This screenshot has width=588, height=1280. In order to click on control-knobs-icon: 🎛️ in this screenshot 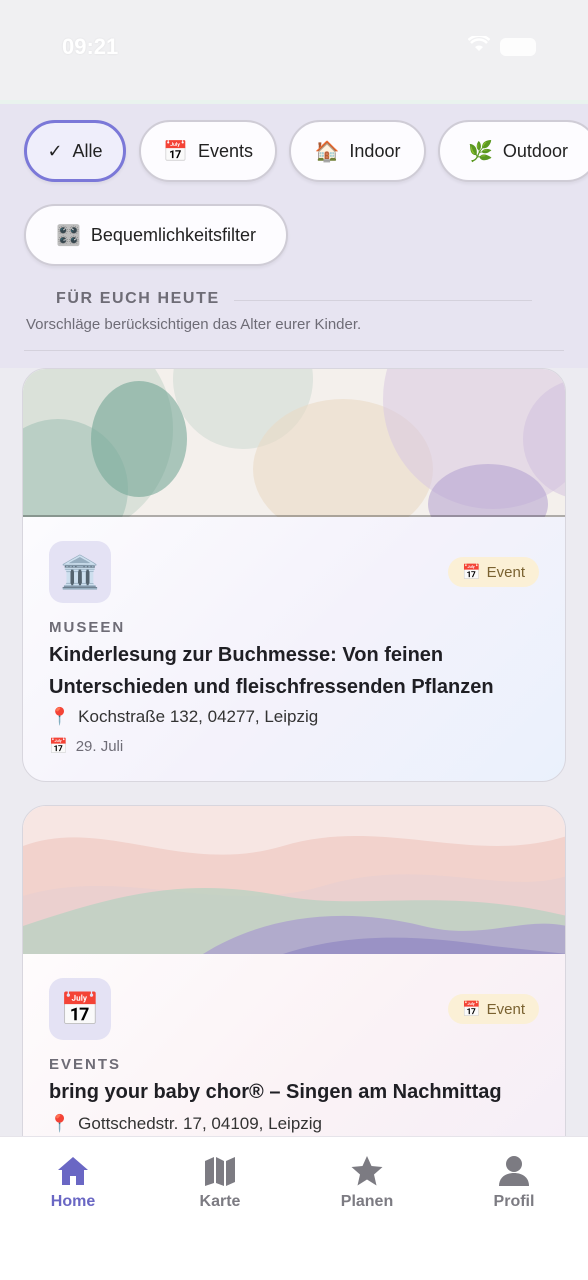, I will do `click(68, 235)`.